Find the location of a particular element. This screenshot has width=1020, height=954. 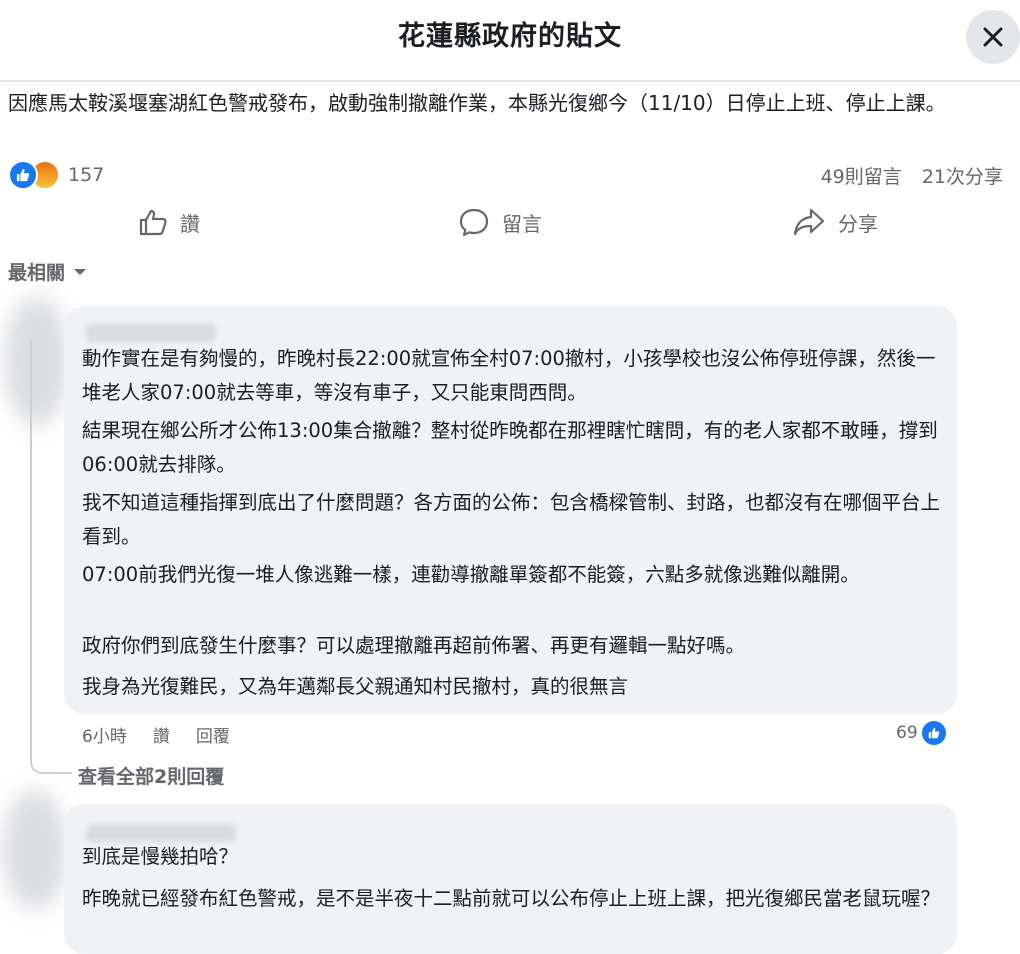

close-button is located at coordinates (993, 37).